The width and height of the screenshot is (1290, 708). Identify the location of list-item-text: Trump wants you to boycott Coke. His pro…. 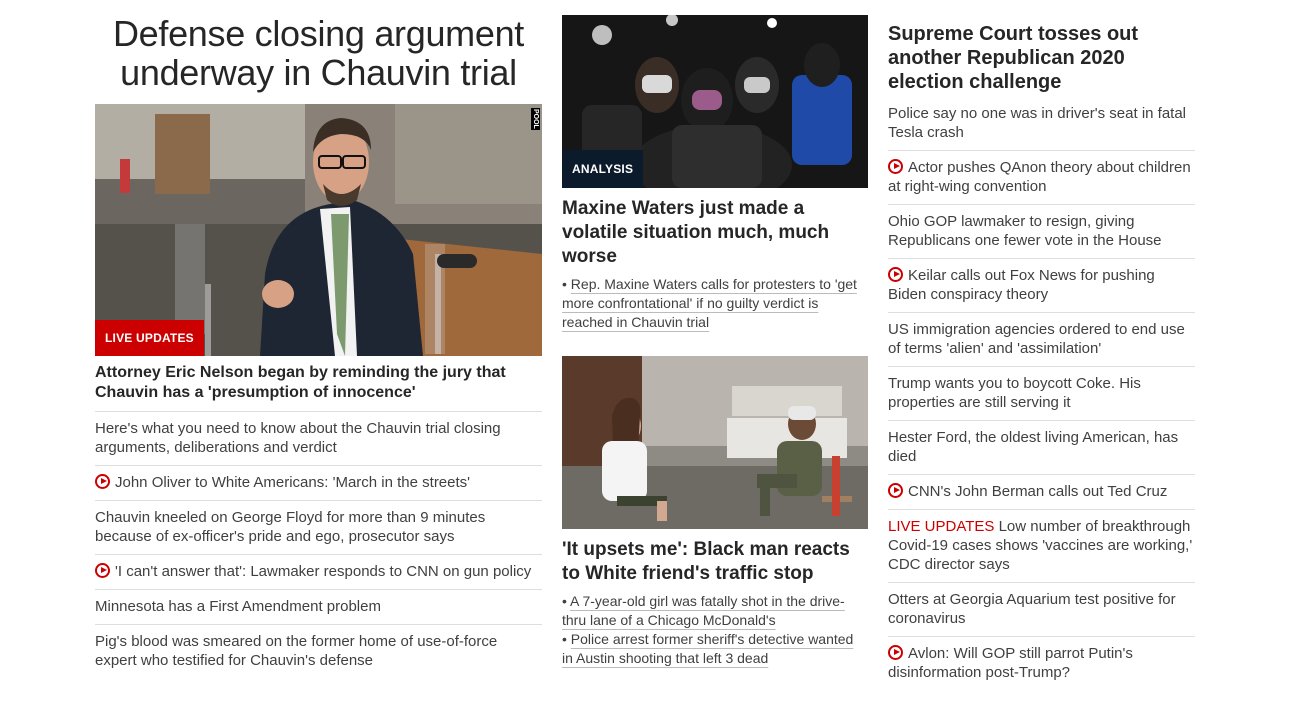
(1014, 393).